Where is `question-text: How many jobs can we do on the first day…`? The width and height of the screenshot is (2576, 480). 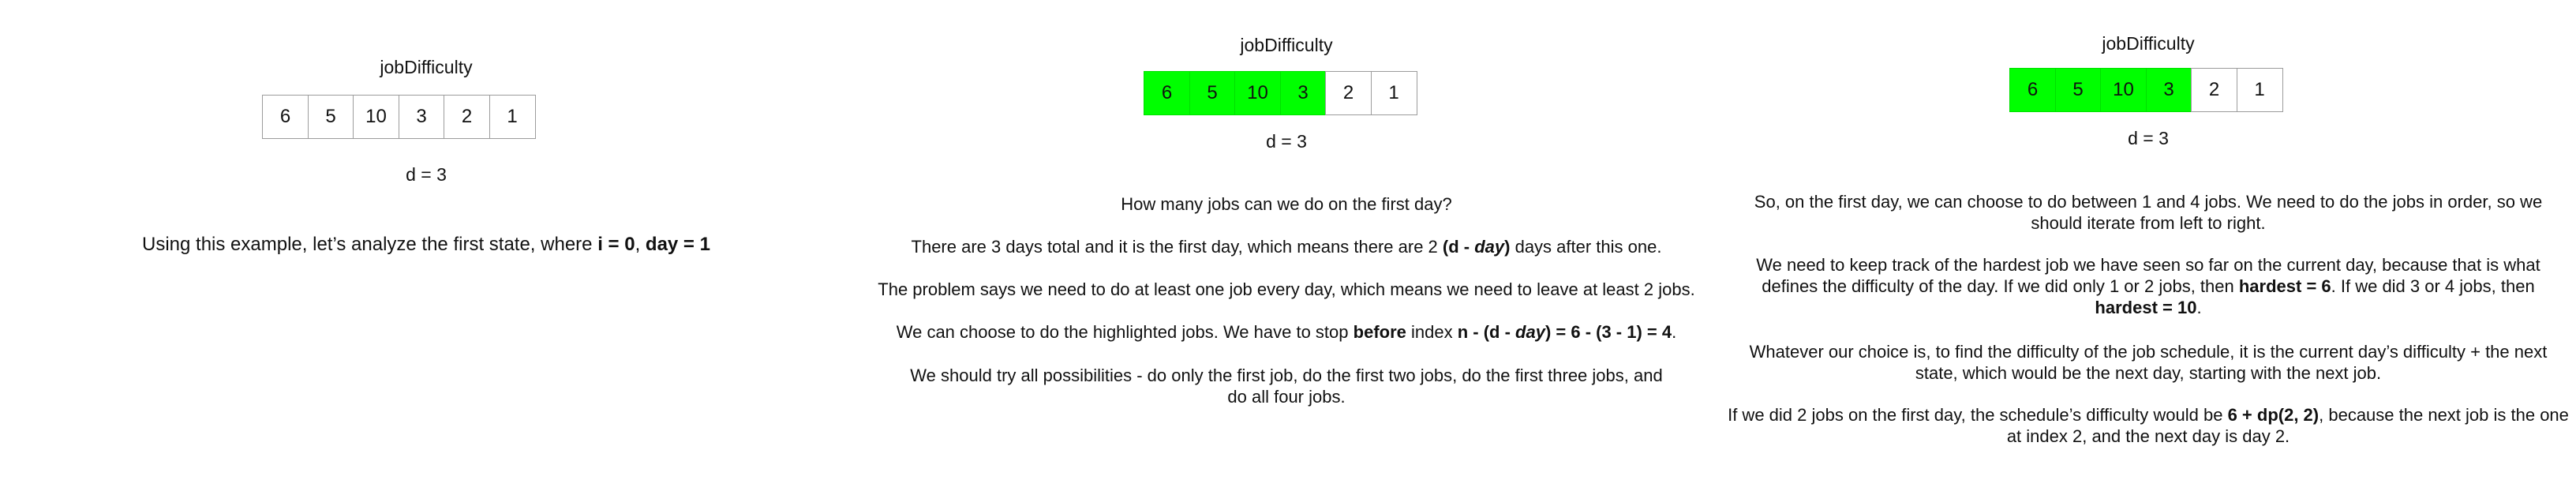 question-text: How many jobs can we do on the first day… is located at coordinates (1286, 204).